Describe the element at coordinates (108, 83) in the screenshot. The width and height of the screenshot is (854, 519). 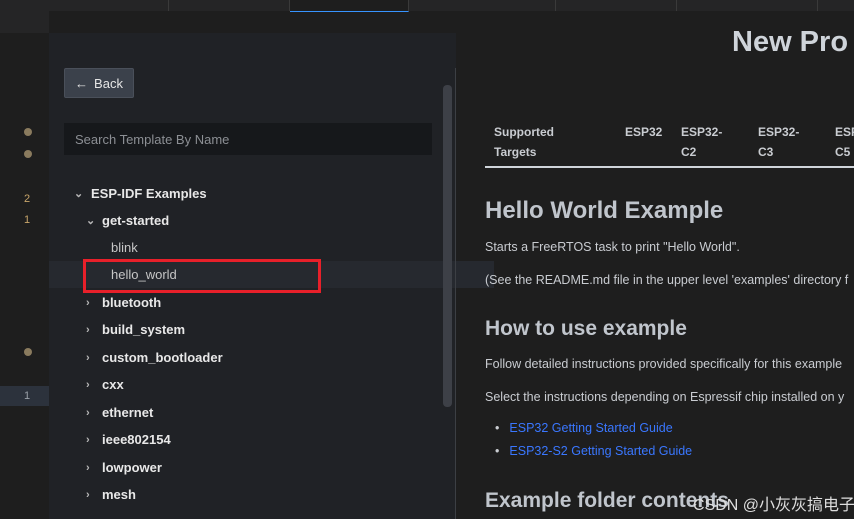
I see `back-button-label: Back` at that location.